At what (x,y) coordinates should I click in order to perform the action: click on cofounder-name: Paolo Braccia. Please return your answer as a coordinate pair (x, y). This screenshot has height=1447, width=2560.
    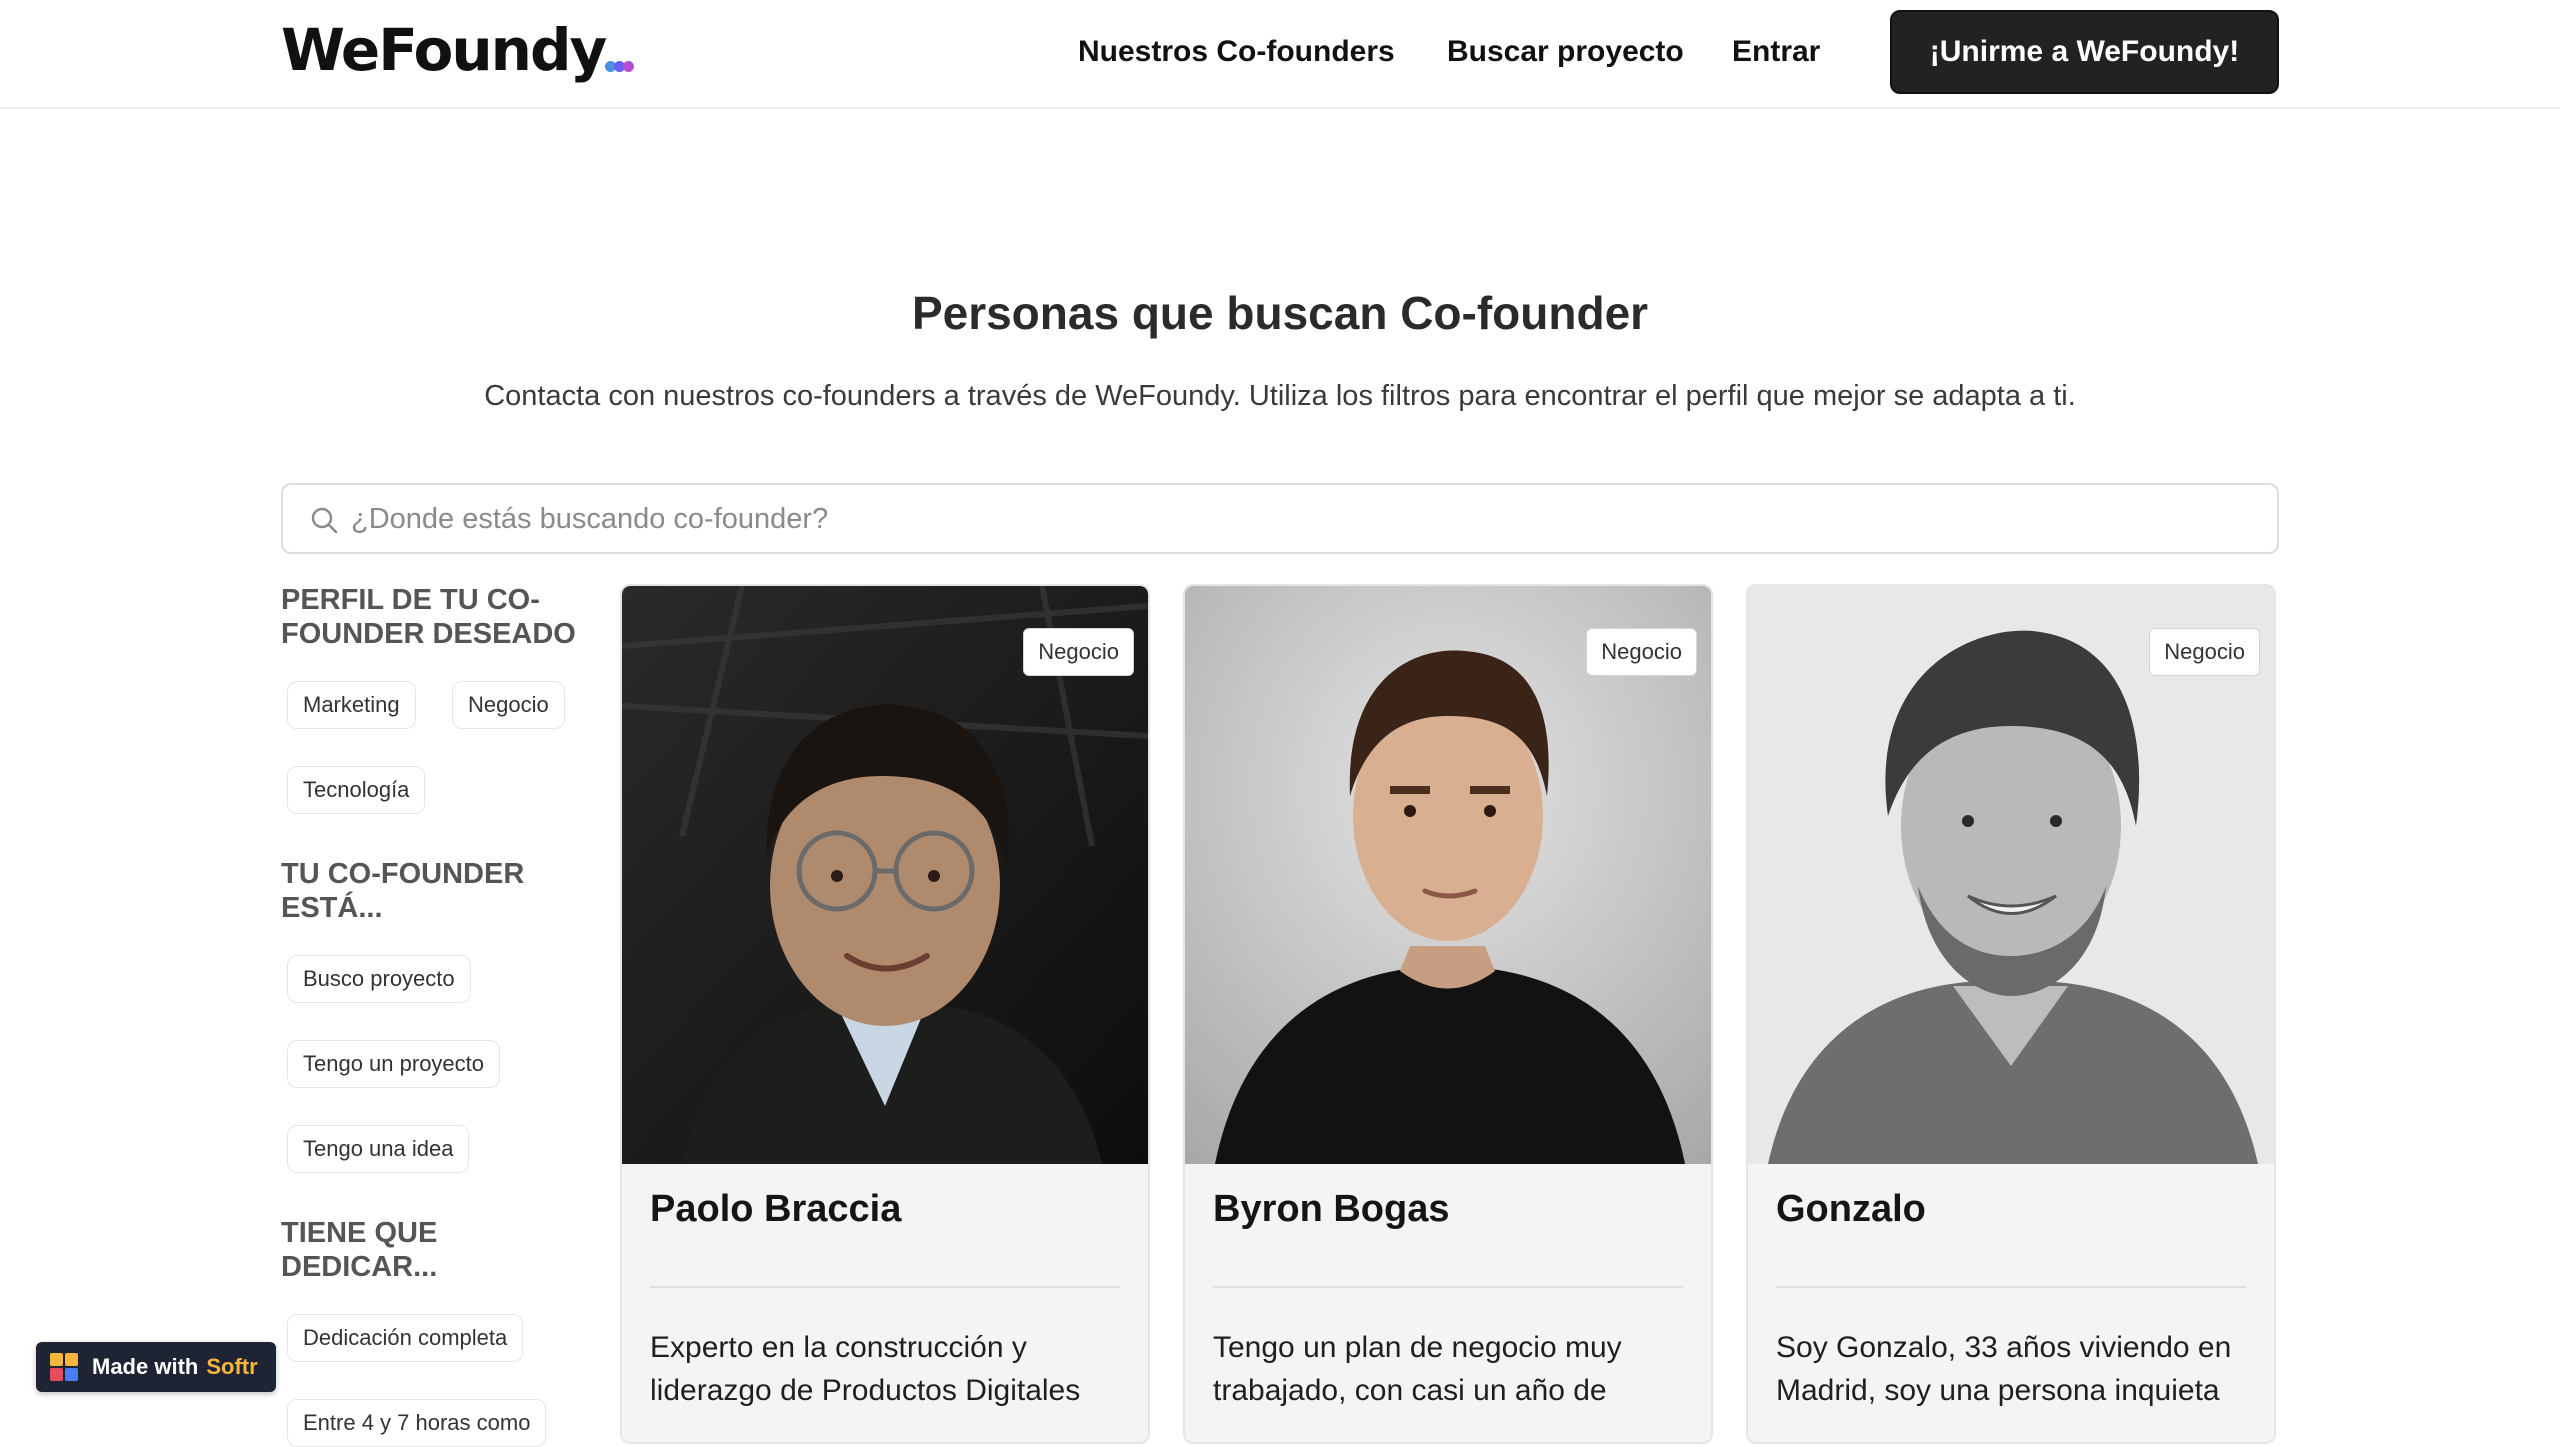
    Looking at the image, I should click on (776, 1209).